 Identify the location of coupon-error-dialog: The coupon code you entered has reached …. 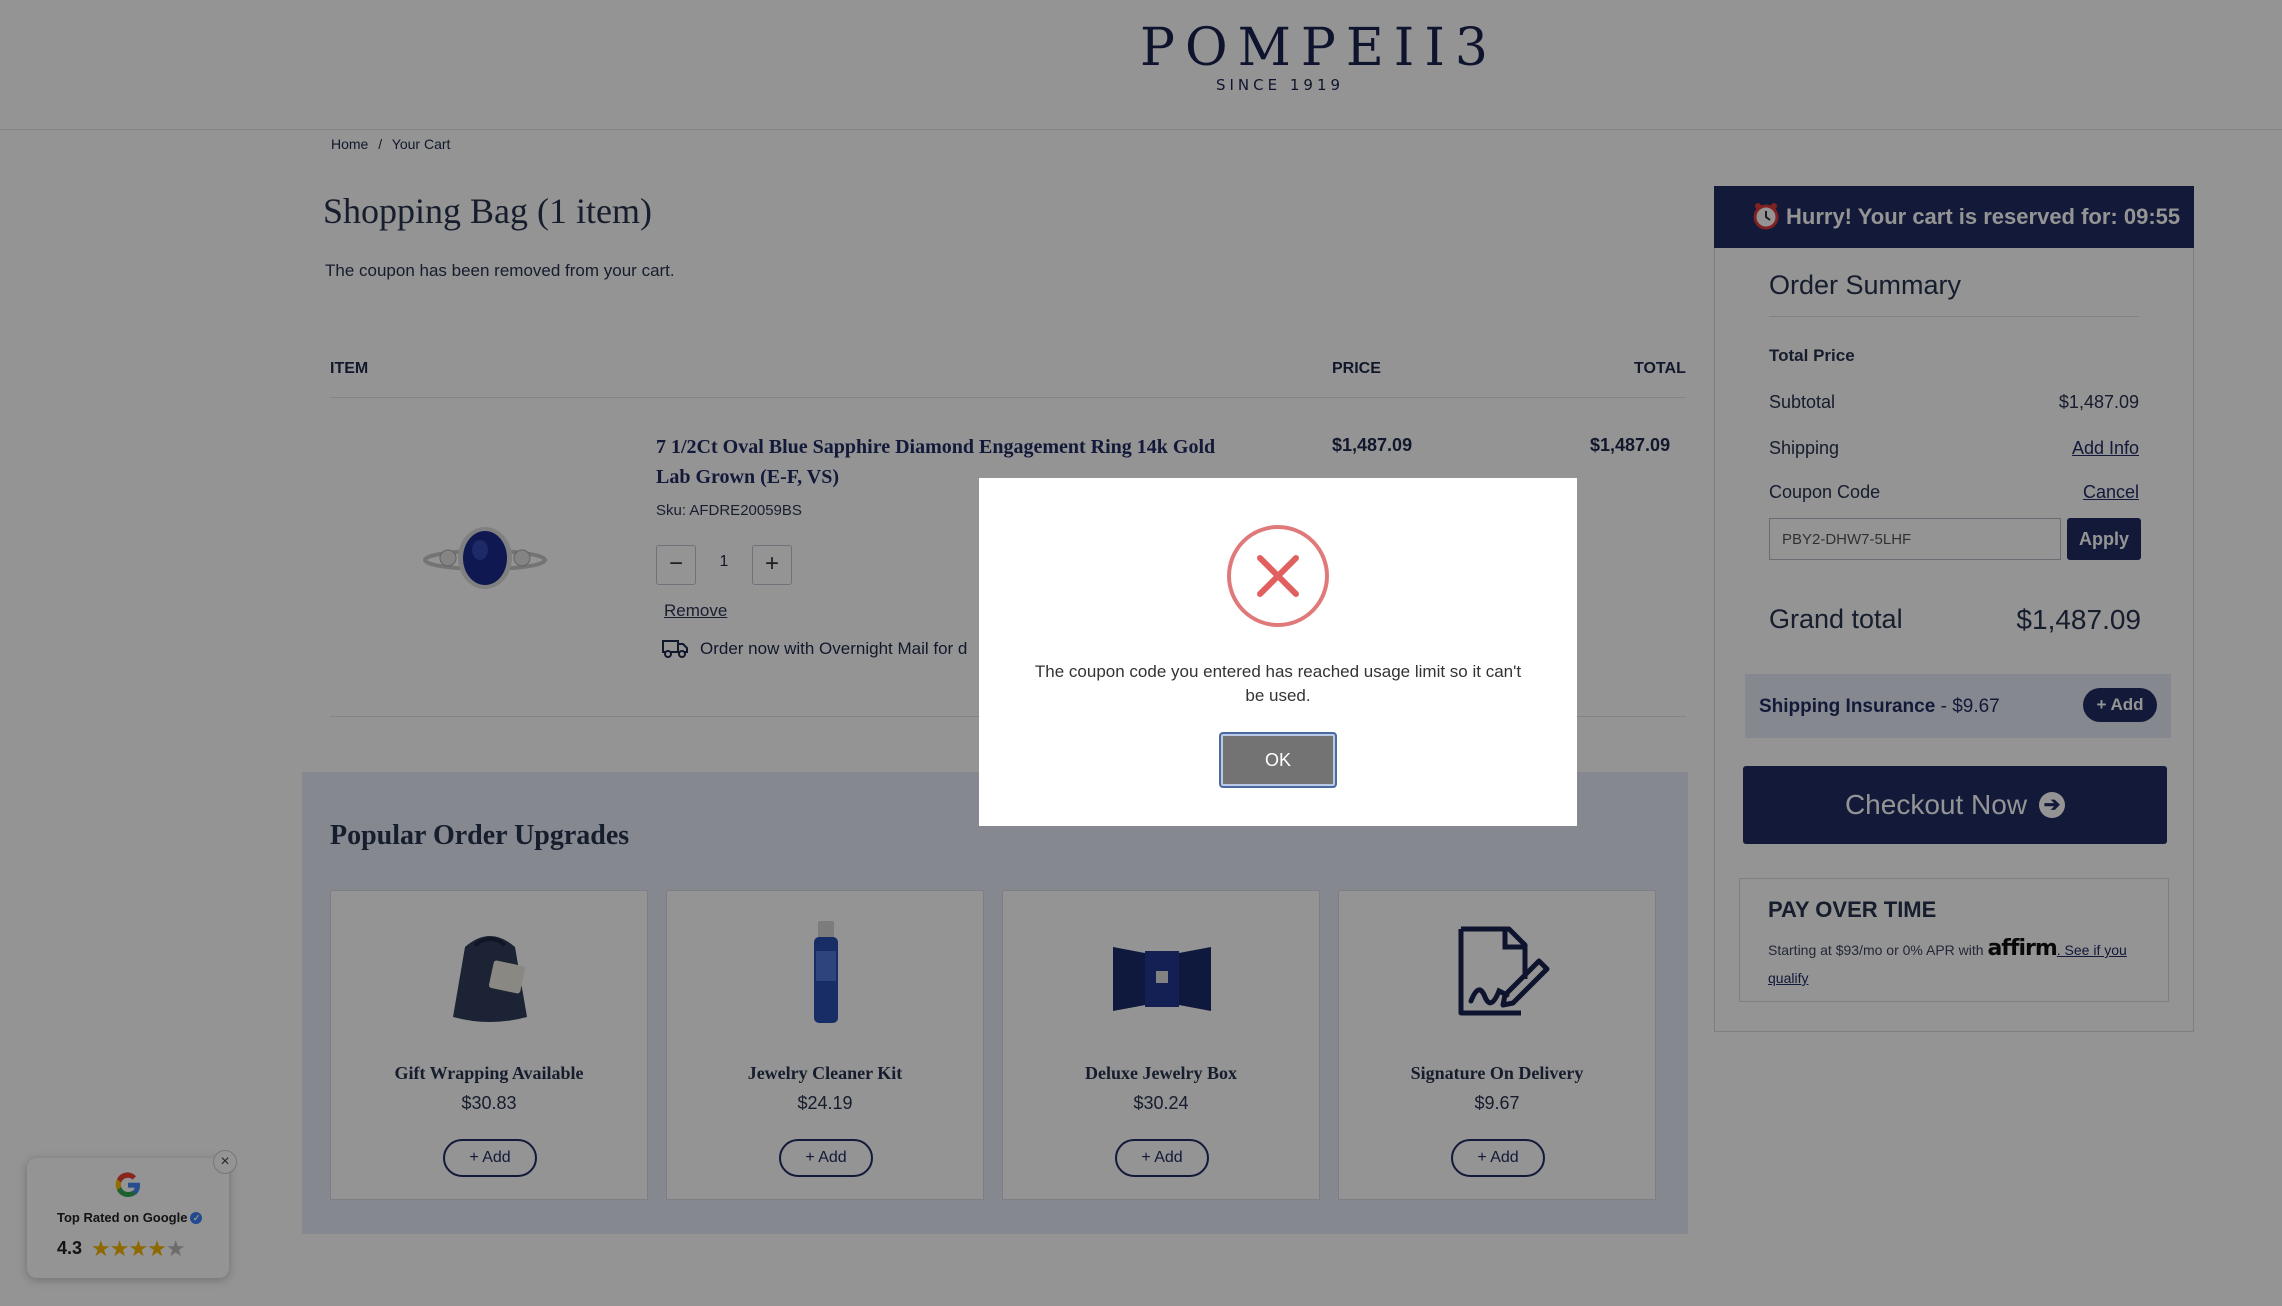
(1278, 652).